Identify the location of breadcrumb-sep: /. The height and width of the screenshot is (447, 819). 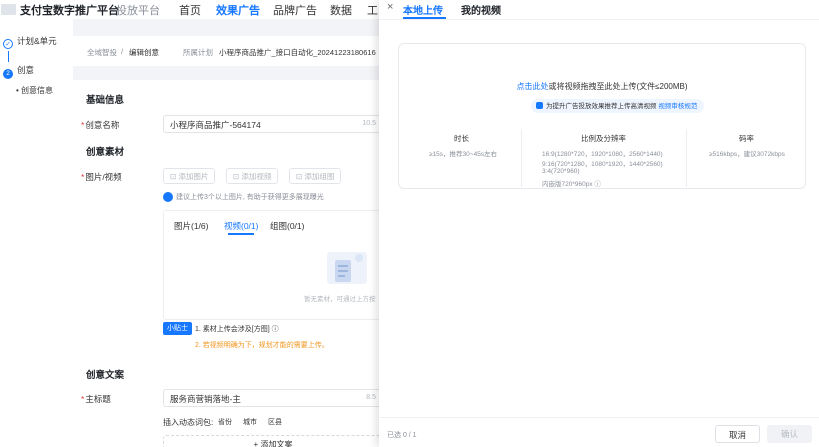
(122, 51).